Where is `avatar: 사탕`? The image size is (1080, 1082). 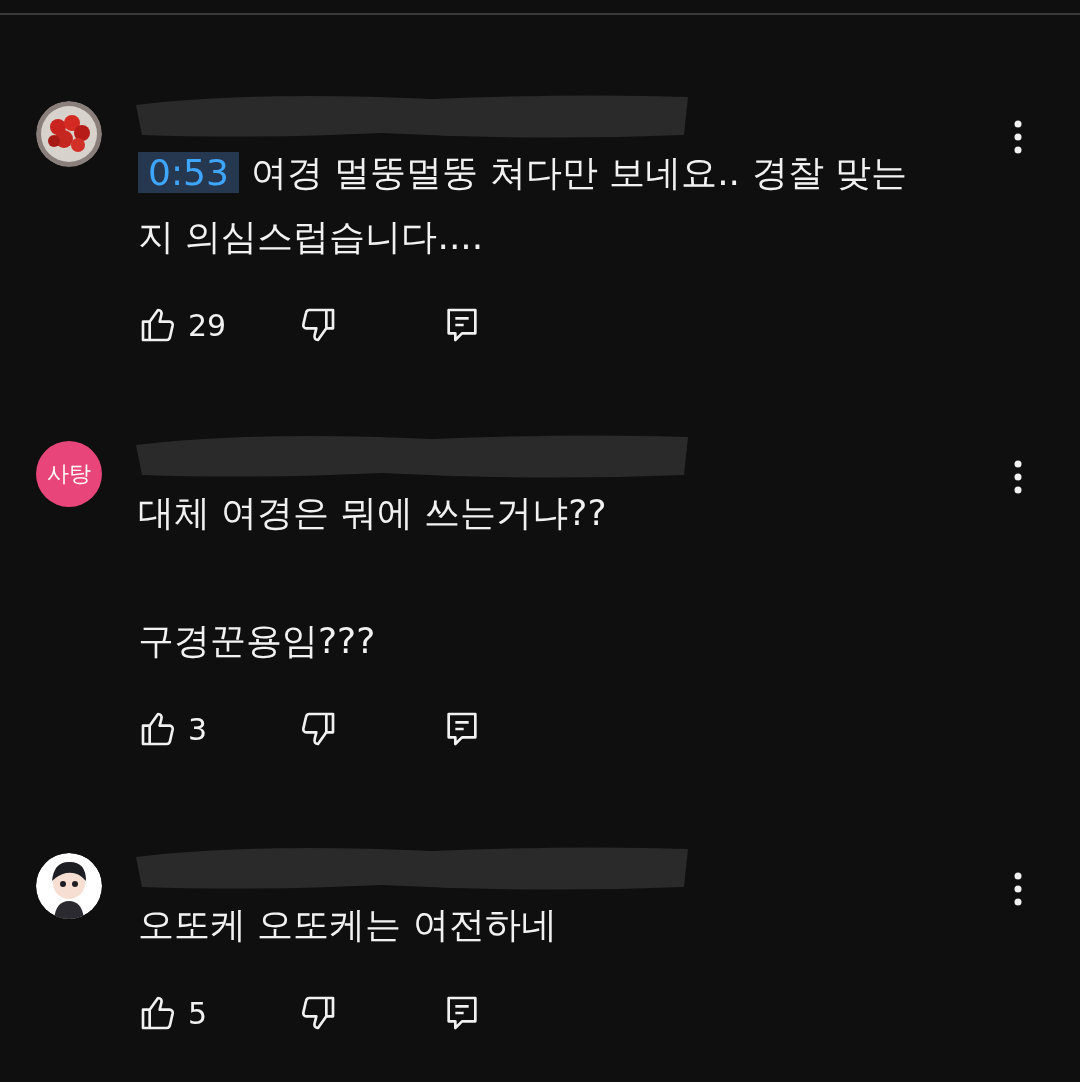 avatar: 사탕 is located at coordinates (69, 474).